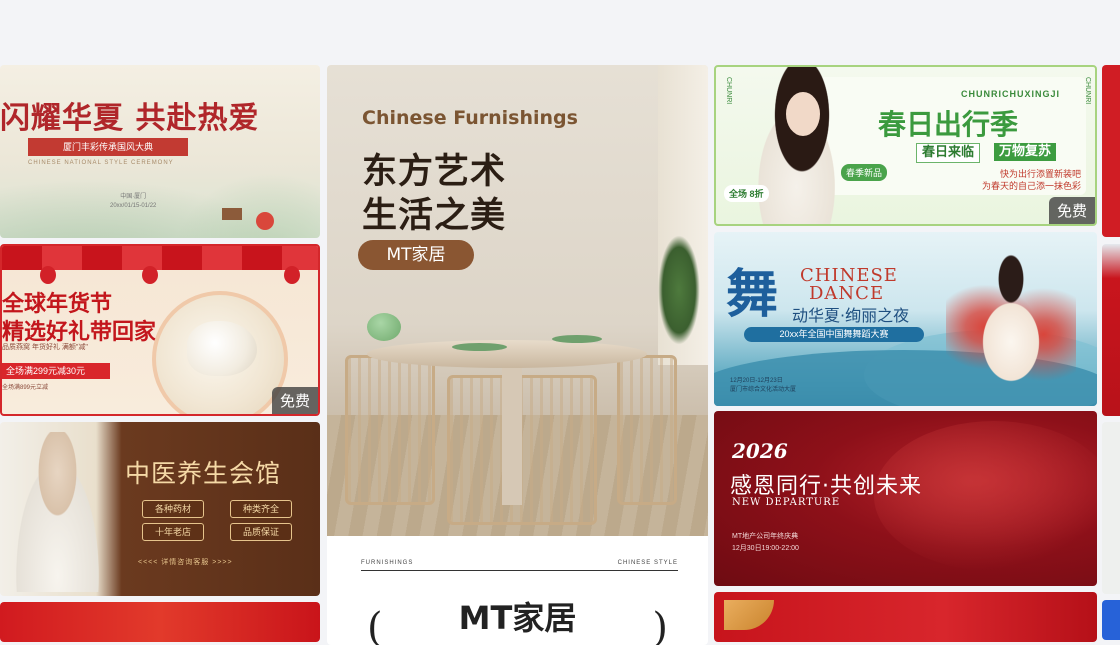 The image size is (1120, 645). I want to click on card-title: 感恩同行·共创未来, so click(826, 486).